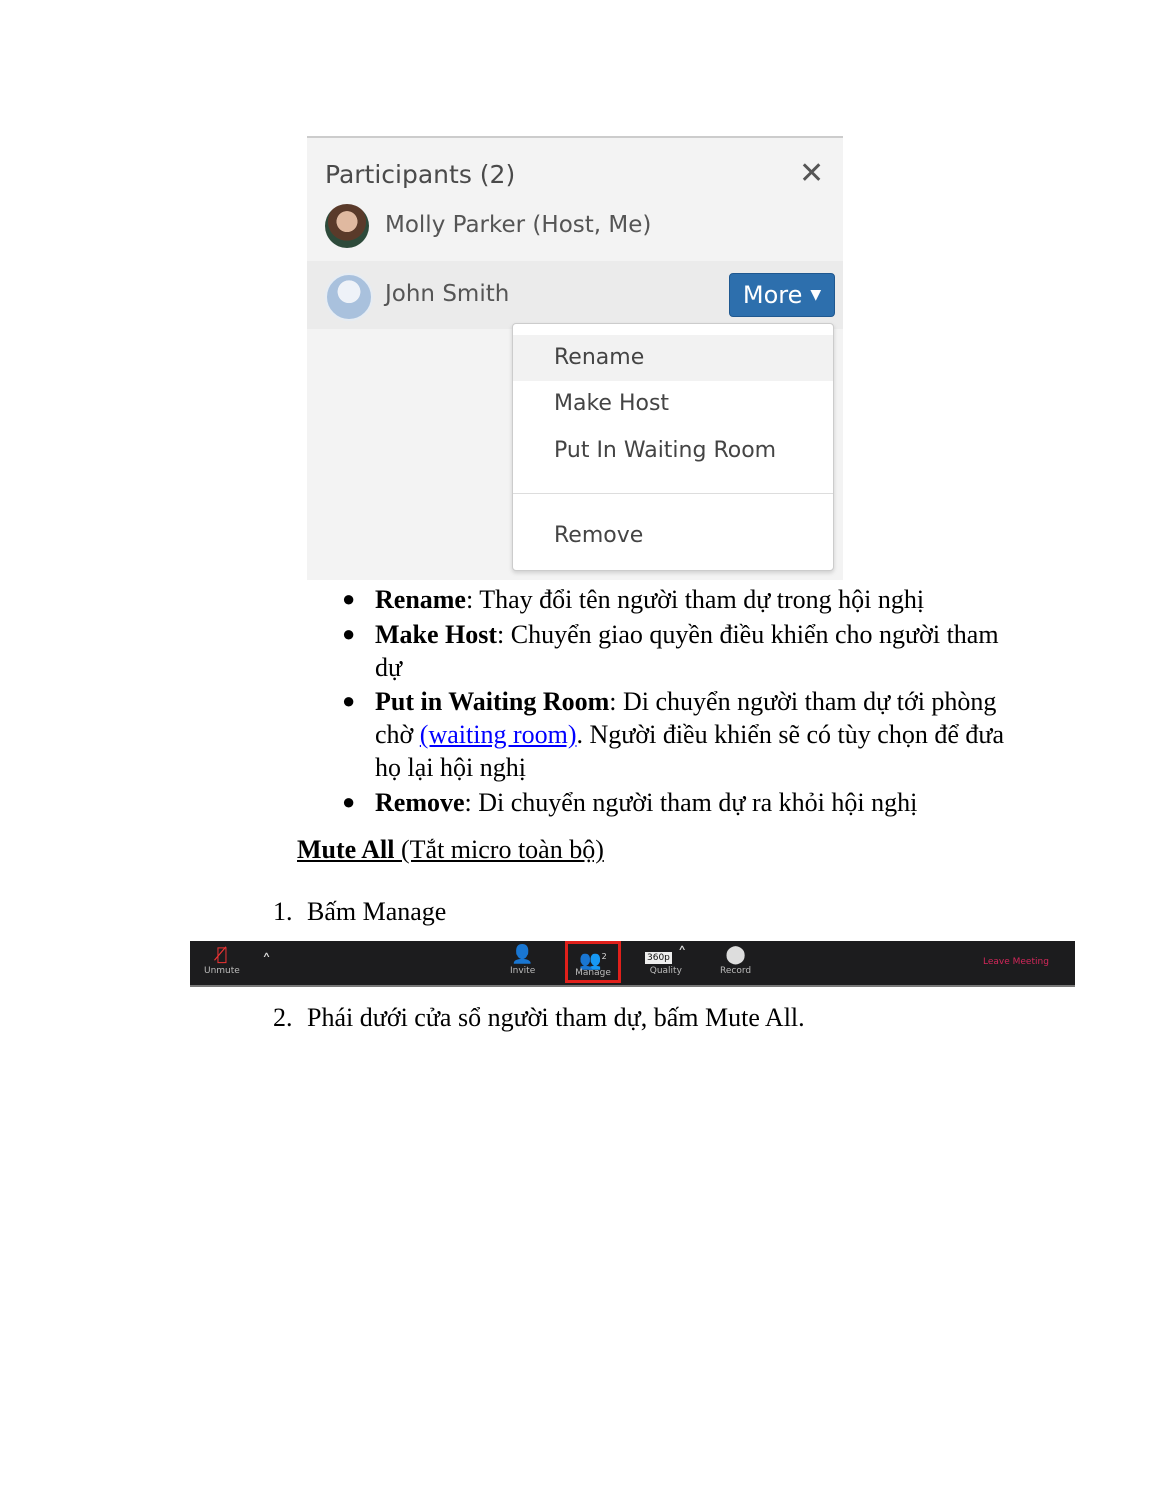  Describe the element at coordinates (575, 295) in the screenshot. I see `participant-row: John Smith More ▼` at that location.